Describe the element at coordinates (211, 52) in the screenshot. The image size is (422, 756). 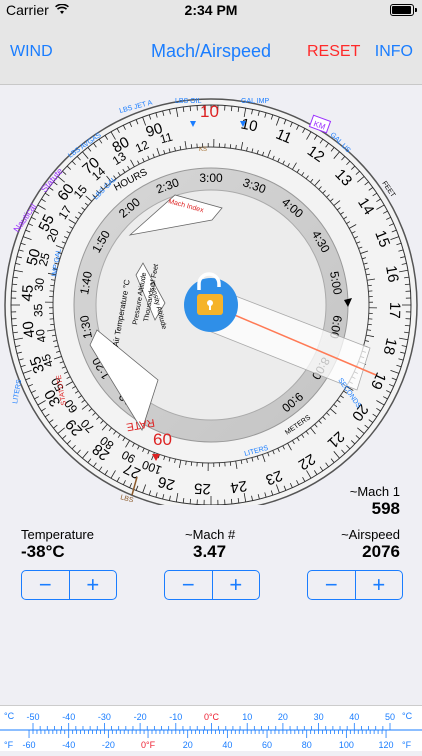
I see `navigation-bar: Mach/Airspeed WIND RESET INFO` at that location.